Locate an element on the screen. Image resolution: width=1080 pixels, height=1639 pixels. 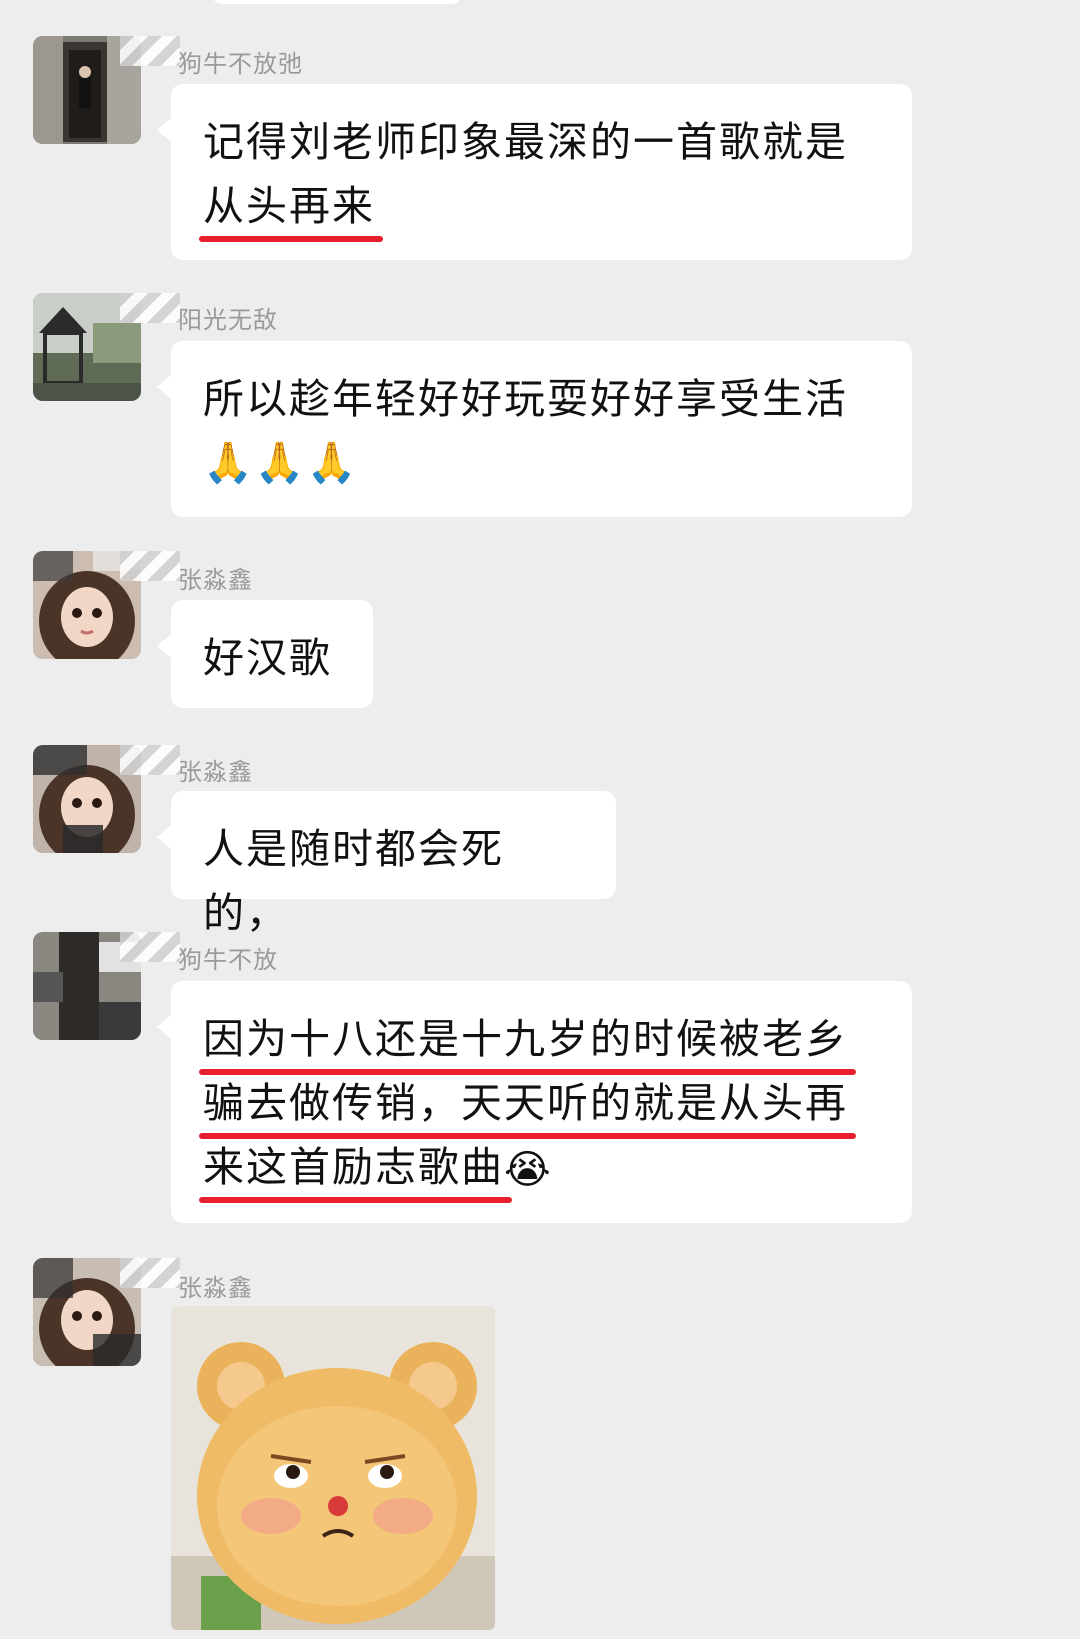
message-bubble: 好汉歌 is located at coordinates (265, 654).